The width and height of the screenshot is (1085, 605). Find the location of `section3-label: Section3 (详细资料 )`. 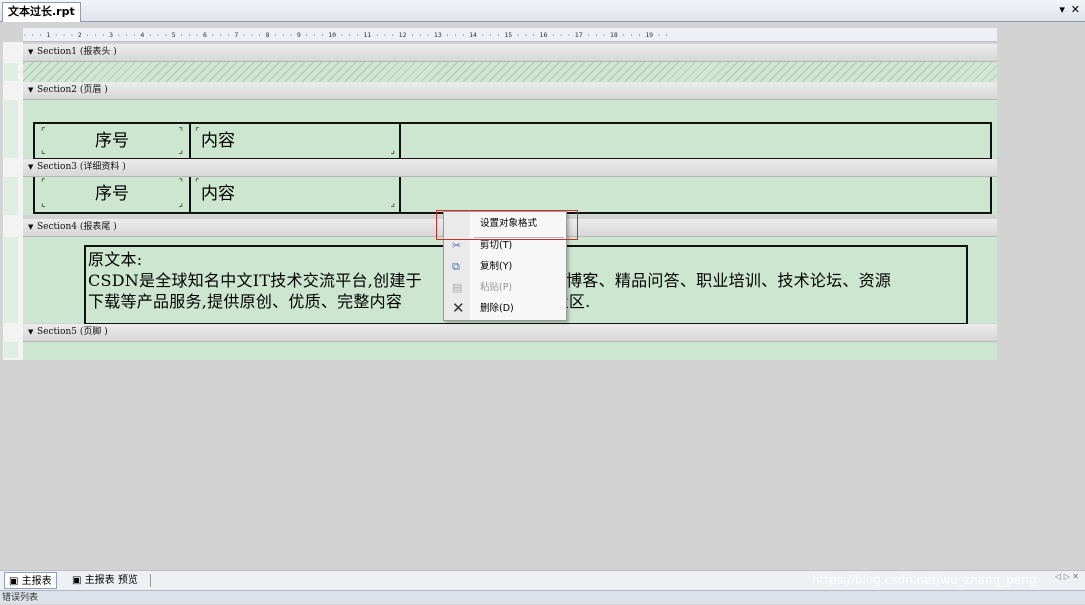

section3-label: Section3 (详细资料 ) is located at coordinates (81, 167).